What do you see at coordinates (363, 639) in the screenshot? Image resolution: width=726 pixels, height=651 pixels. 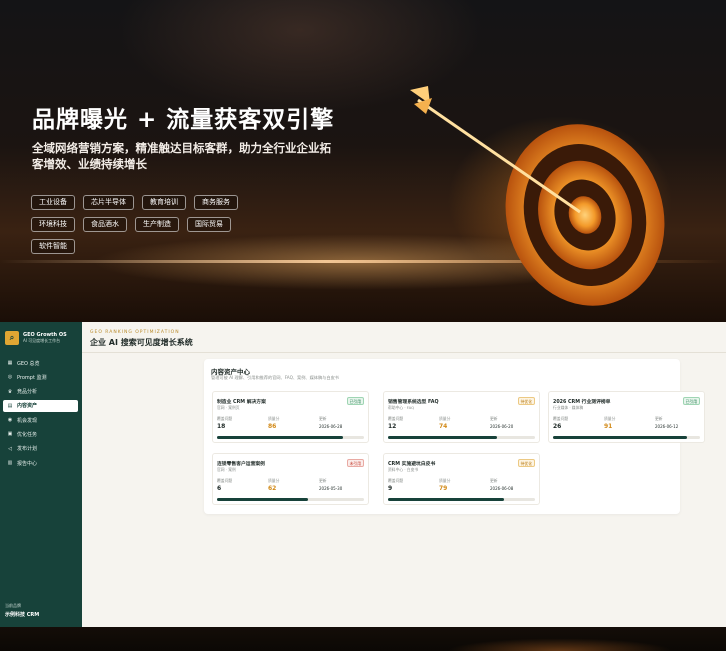 I see `bottom-hero-edge` at bounding box center [363, 639].